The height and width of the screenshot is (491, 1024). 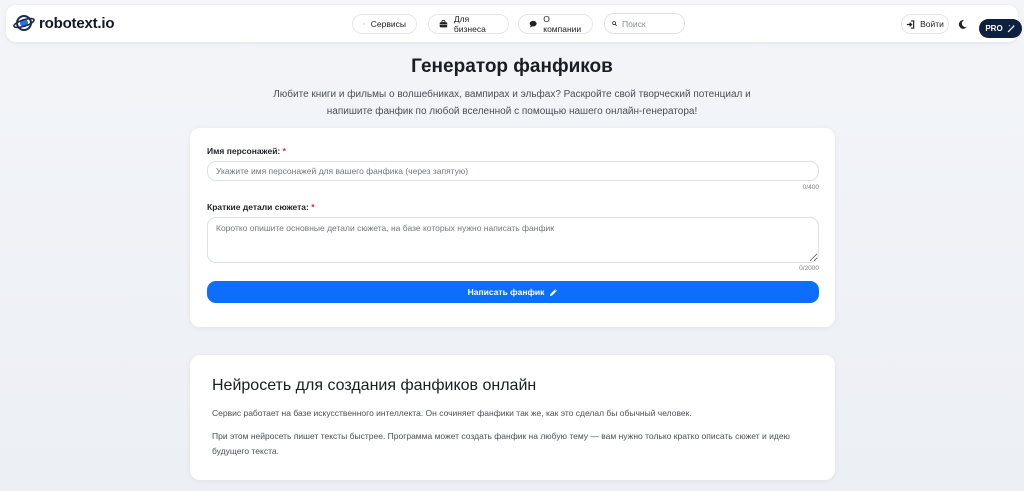 What do you see at coordinates (443, 24) in the screenshot?
I see `briefcase-icon` at bounding box center [443, 24].